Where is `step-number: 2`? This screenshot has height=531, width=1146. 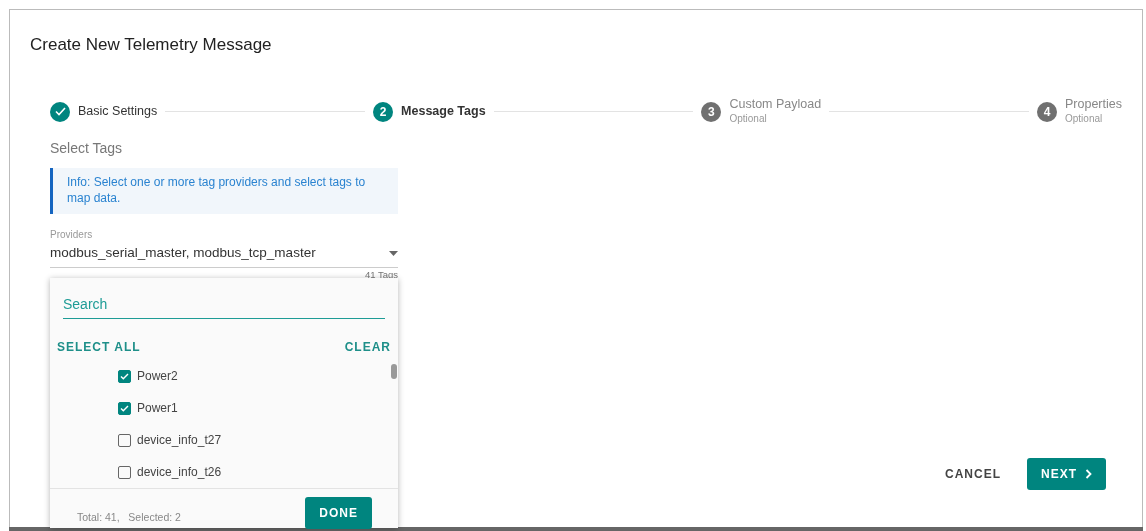
step-number: 2 is located at coordinates (383, 111).